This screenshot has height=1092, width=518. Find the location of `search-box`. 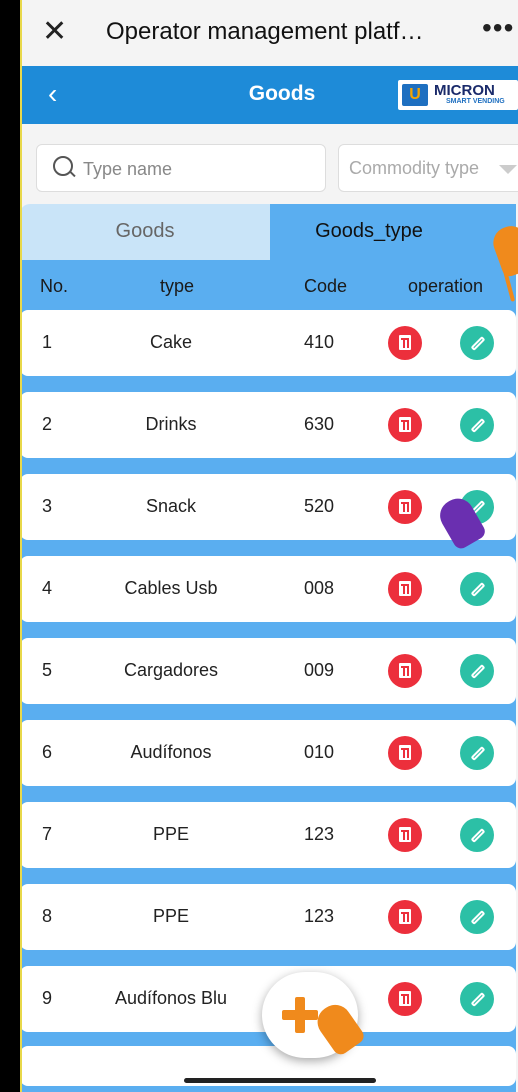

search-box is located at coordinates (181, 168).